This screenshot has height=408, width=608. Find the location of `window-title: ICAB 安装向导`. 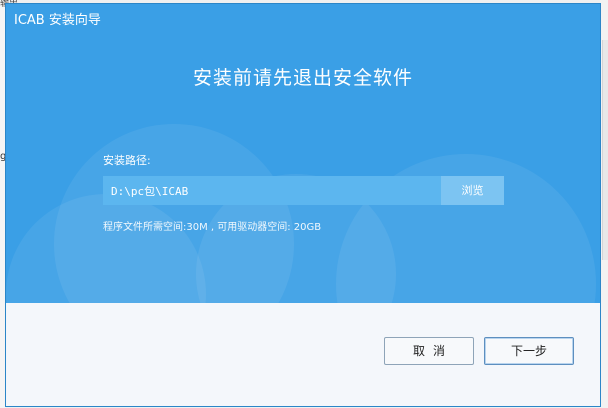

window-title: ICAB 安装向导 is located at coordinates (57, 20).